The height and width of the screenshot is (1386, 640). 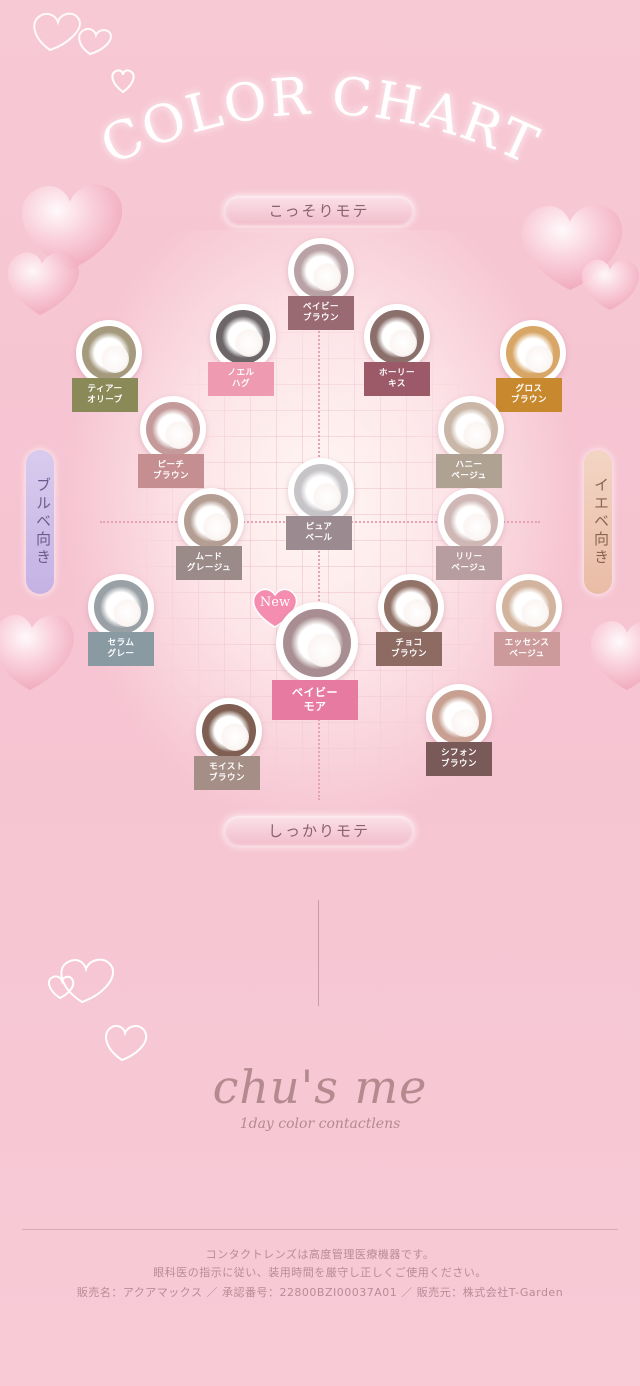 I want to click on axis-top-label: こっそりモテ, so click(x=319, y=211).